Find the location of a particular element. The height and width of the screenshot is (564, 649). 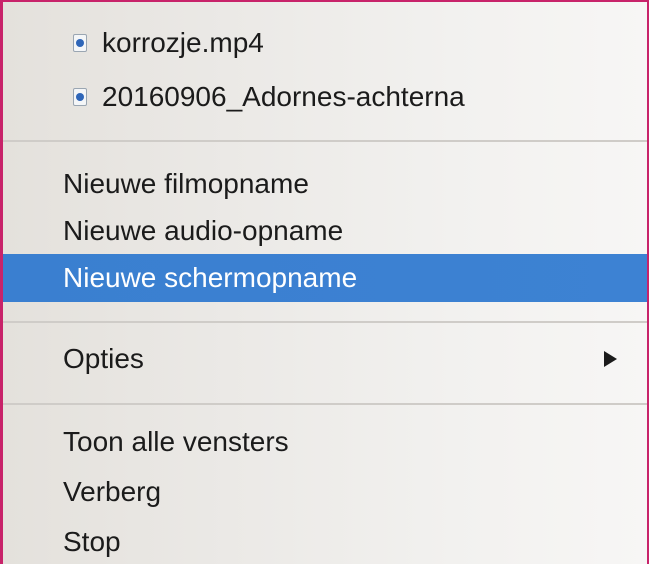

recent-file-label: korrozje.mp4 is located at coordinates (183, 42).